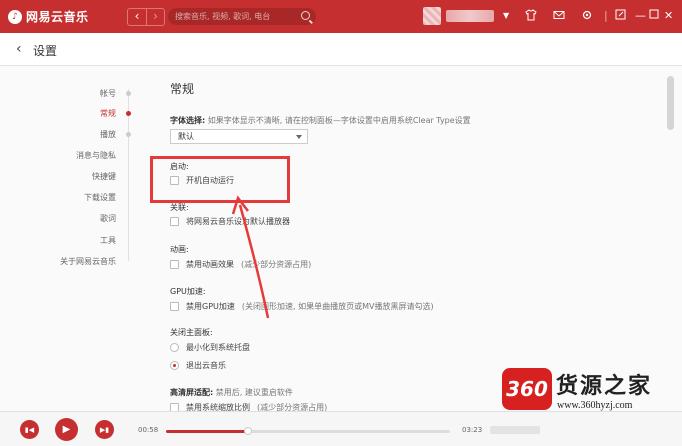 The width and height of the screenshot is (682, 446). What do you see at coordinates (174, 347) in the screenshot?
I see `minimize-to-tray-radio` at bounding box center [174, 347].